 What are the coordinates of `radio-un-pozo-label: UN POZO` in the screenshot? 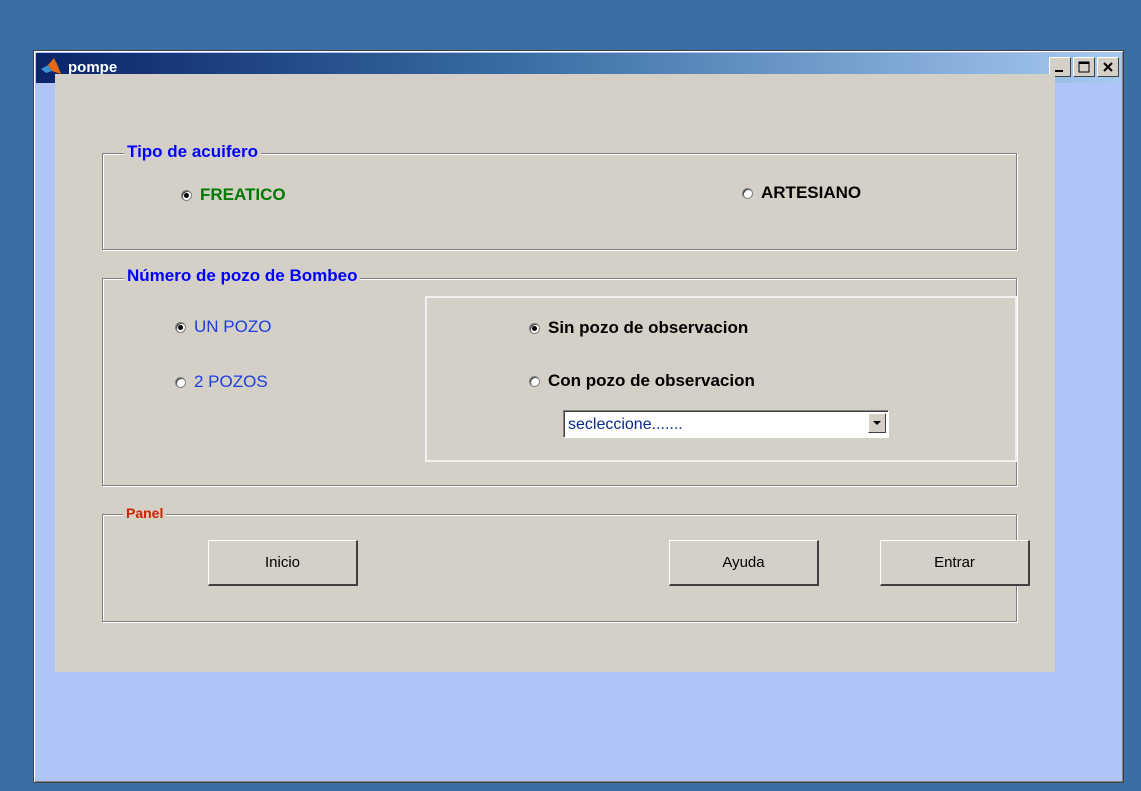 It's located at (233, 326).